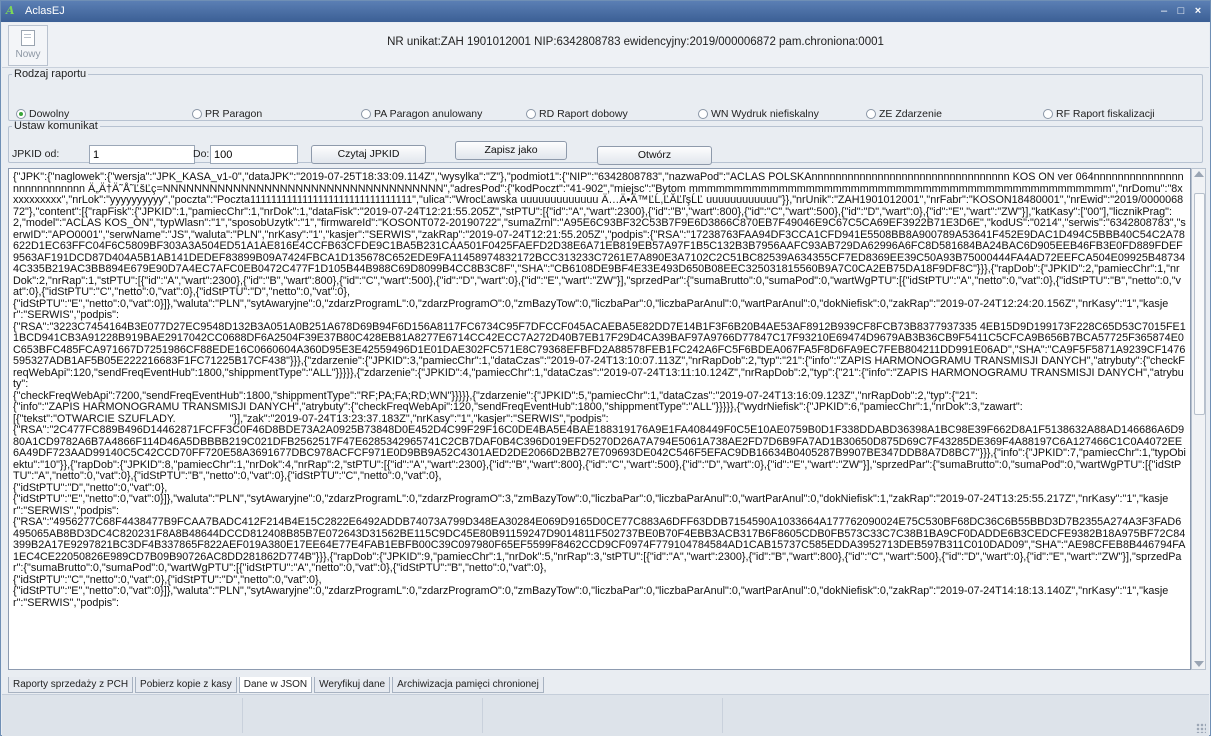 This screenshot has width=1211, height=736. What do you see at coordinates (352, 685) in the screenshot?
I see `tab: Weryfikuj dane` at bounding box center [352, 685].